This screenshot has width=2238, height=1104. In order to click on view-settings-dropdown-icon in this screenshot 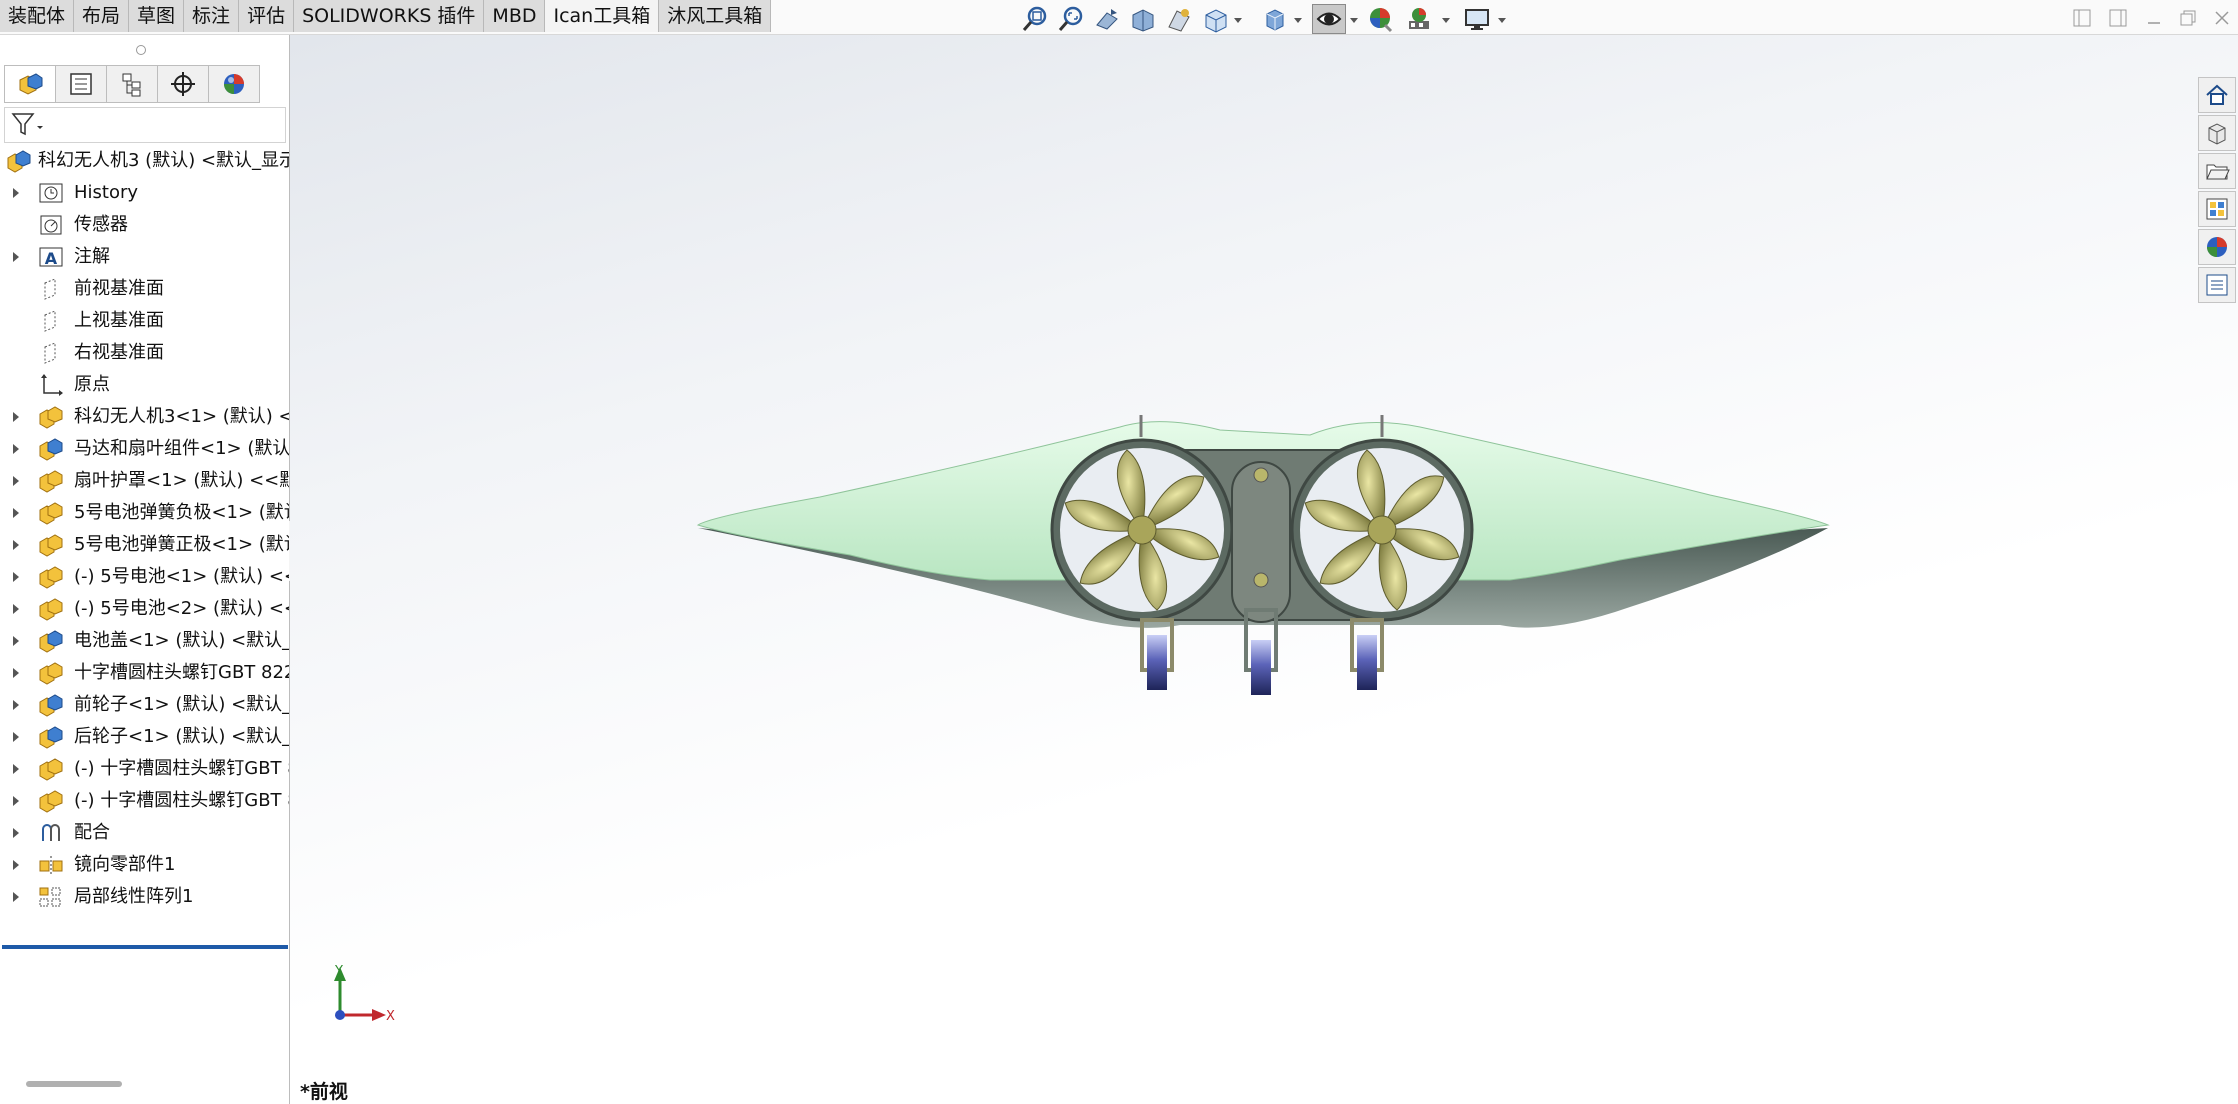, I will do `click(1502, 20)`.